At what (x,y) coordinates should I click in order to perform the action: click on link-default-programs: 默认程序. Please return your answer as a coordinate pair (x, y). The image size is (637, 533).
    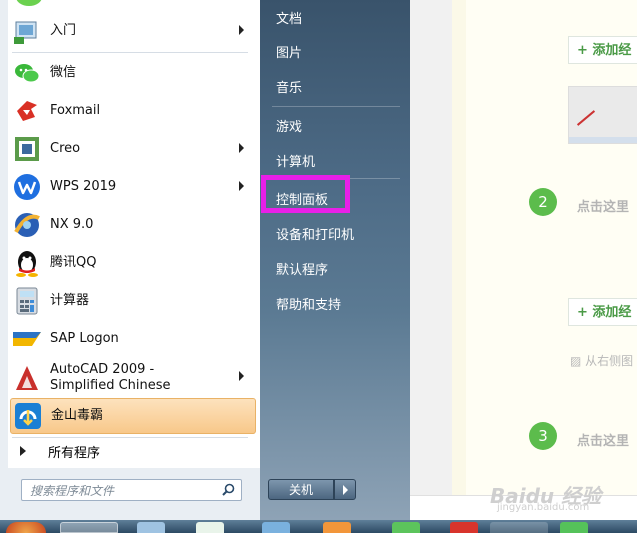
    Looking at the image, I should click on (302, 268).